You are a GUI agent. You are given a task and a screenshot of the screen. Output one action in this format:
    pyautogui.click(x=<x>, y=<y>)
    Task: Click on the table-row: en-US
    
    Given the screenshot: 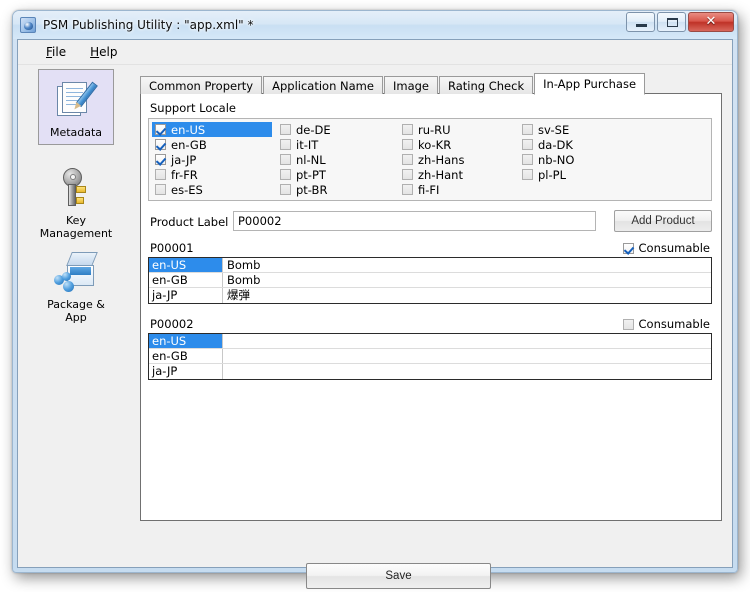 What is the action you would take?
    pyautogui.click(x=430, y=341)
    